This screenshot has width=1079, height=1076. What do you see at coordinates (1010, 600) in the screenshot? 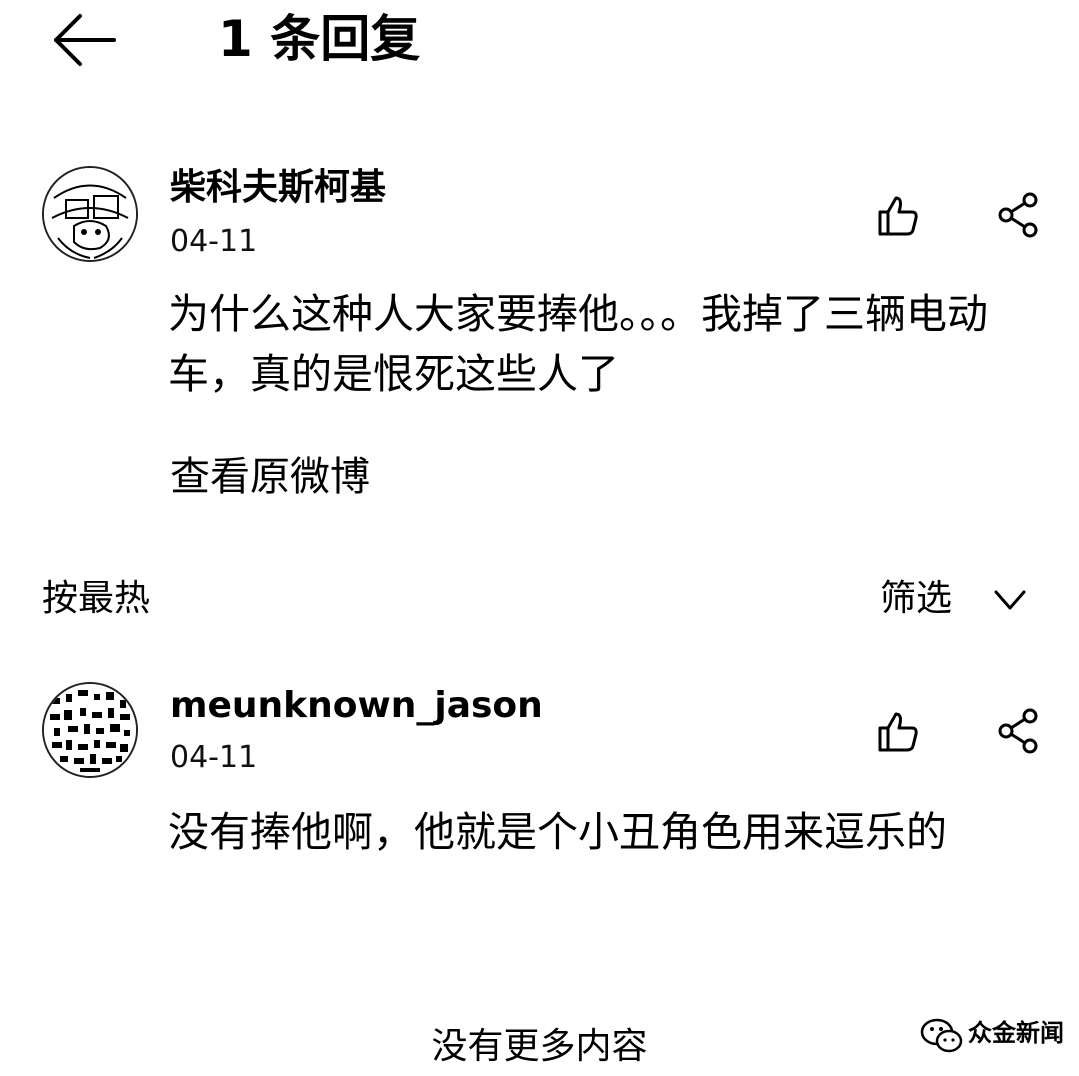
I see `chevron-down-icon` at bounding box center [1010, 600].